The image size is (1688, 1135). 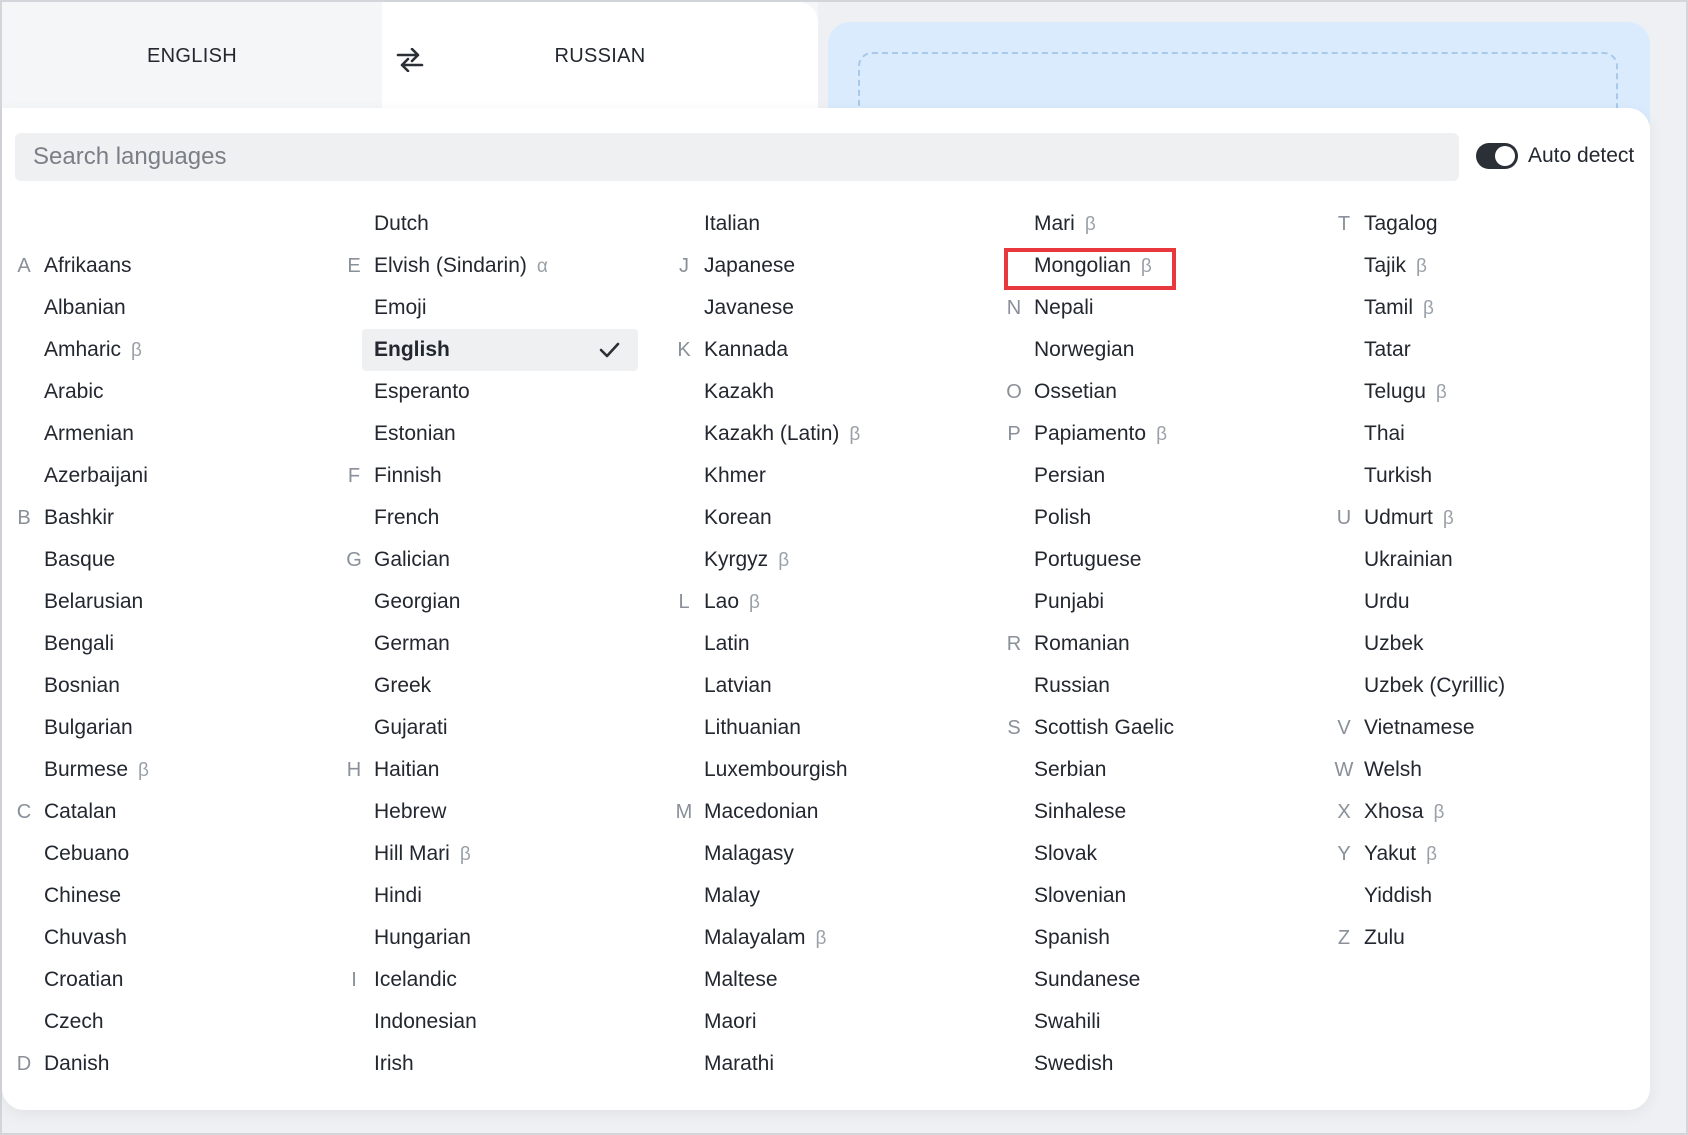 What do you see at coordinates (1486, 308) in the screenshot?
I see `language-item: Tamil β` at bounding box center [1486, 308].